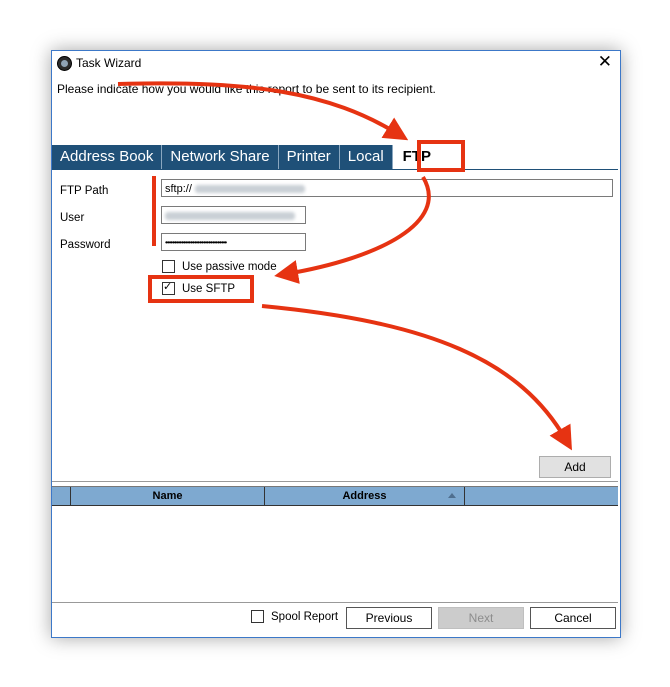  I want to click on app-icon, so click(64, 63).